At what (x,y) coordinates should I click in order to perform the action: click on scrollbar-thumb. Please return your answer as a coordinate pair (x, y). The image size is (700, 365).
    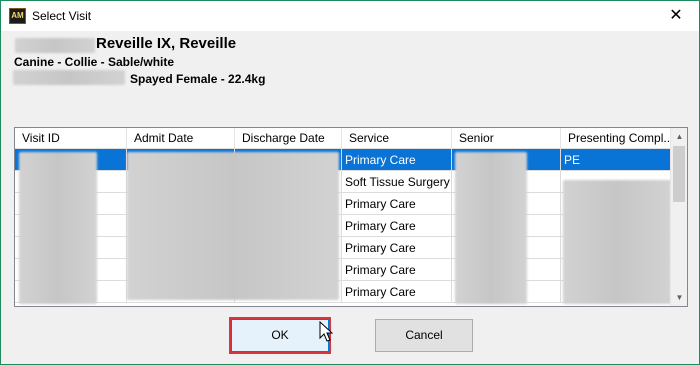
    Looking at the image, I should click on (679, 174).